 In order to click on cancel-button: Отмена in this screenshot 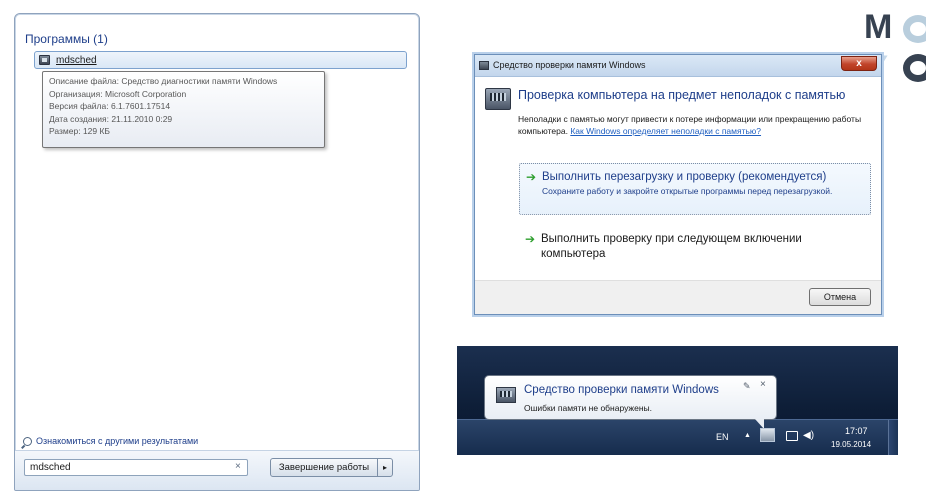, I will do `click(840, 297)`.